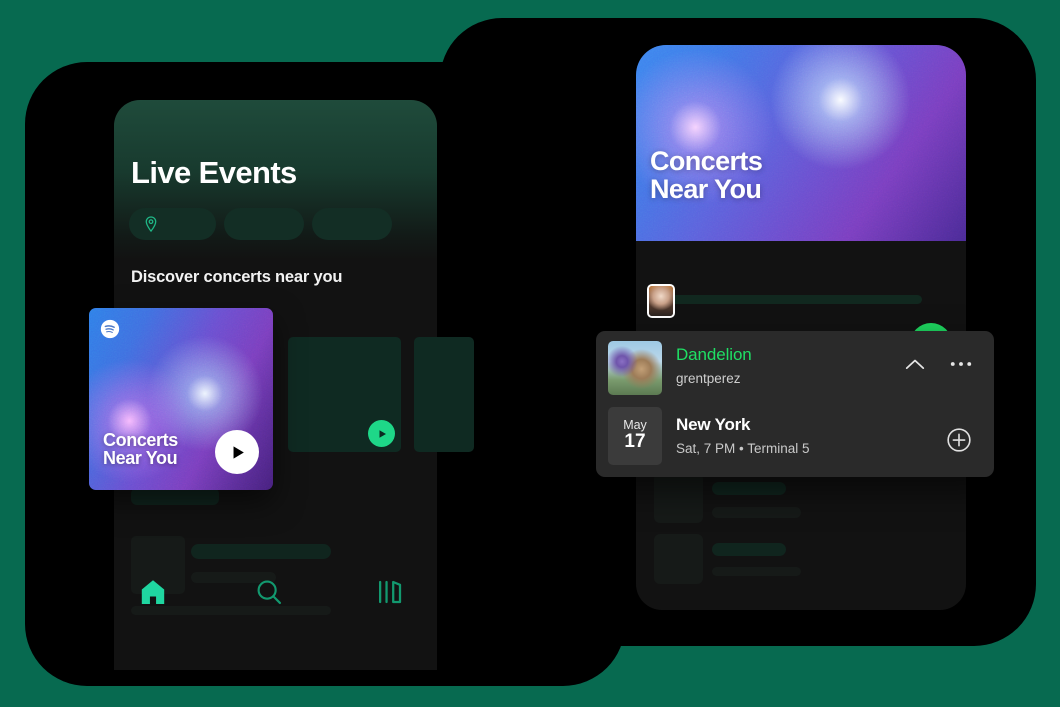 The width and height of the screenshot is (1060, 707). Describe the element at coordinates (915, 364) in the screenshot. I see `chevron-up-icon` at that location.